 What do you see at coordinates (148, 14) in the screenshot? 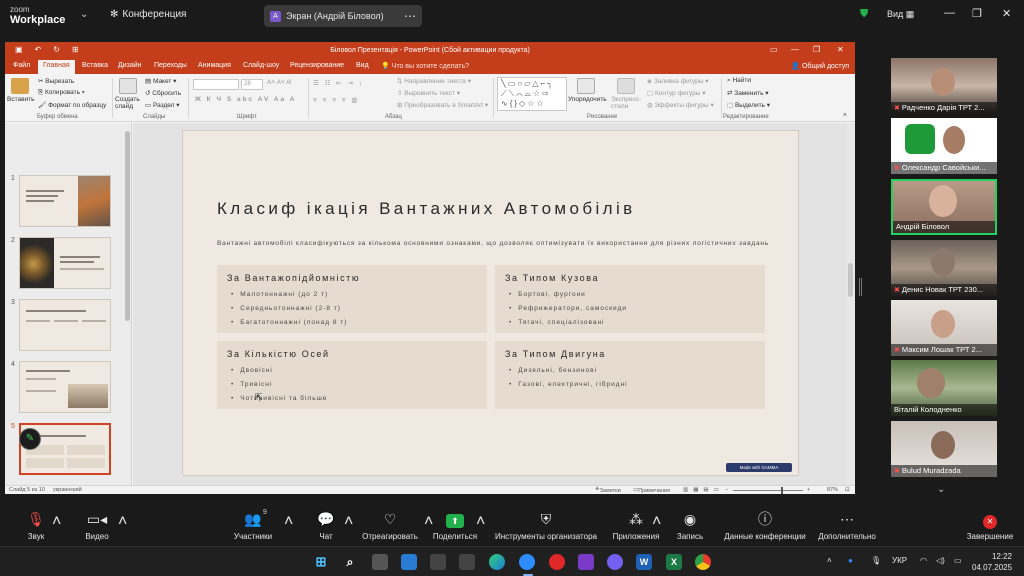
I see `conference-title: ✻ Конференция` at bounding box center [148, 14].